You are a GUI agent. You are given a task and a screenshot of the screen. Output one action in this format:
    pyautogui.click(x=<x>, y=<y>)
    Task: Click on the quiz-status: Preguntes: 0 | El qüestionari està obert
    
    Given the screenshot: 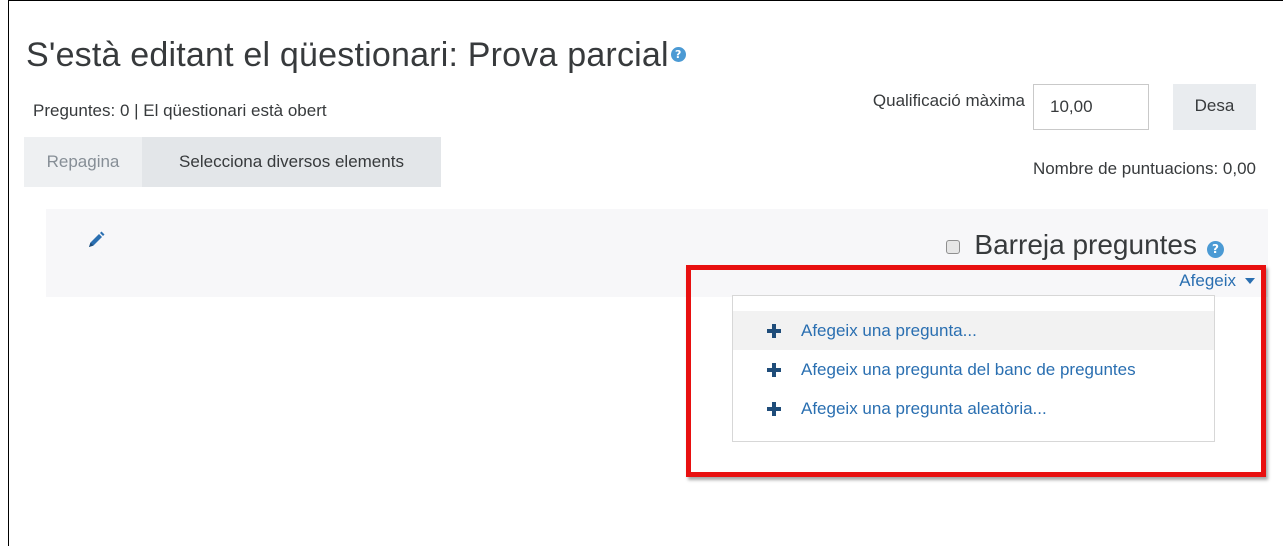 What is the action you would take?
    pyautogui.click(x=180, y=110)
    